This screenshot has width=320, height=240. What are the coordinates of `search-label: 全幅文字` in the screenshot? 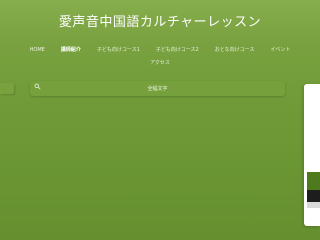 It's located at (157, 89).